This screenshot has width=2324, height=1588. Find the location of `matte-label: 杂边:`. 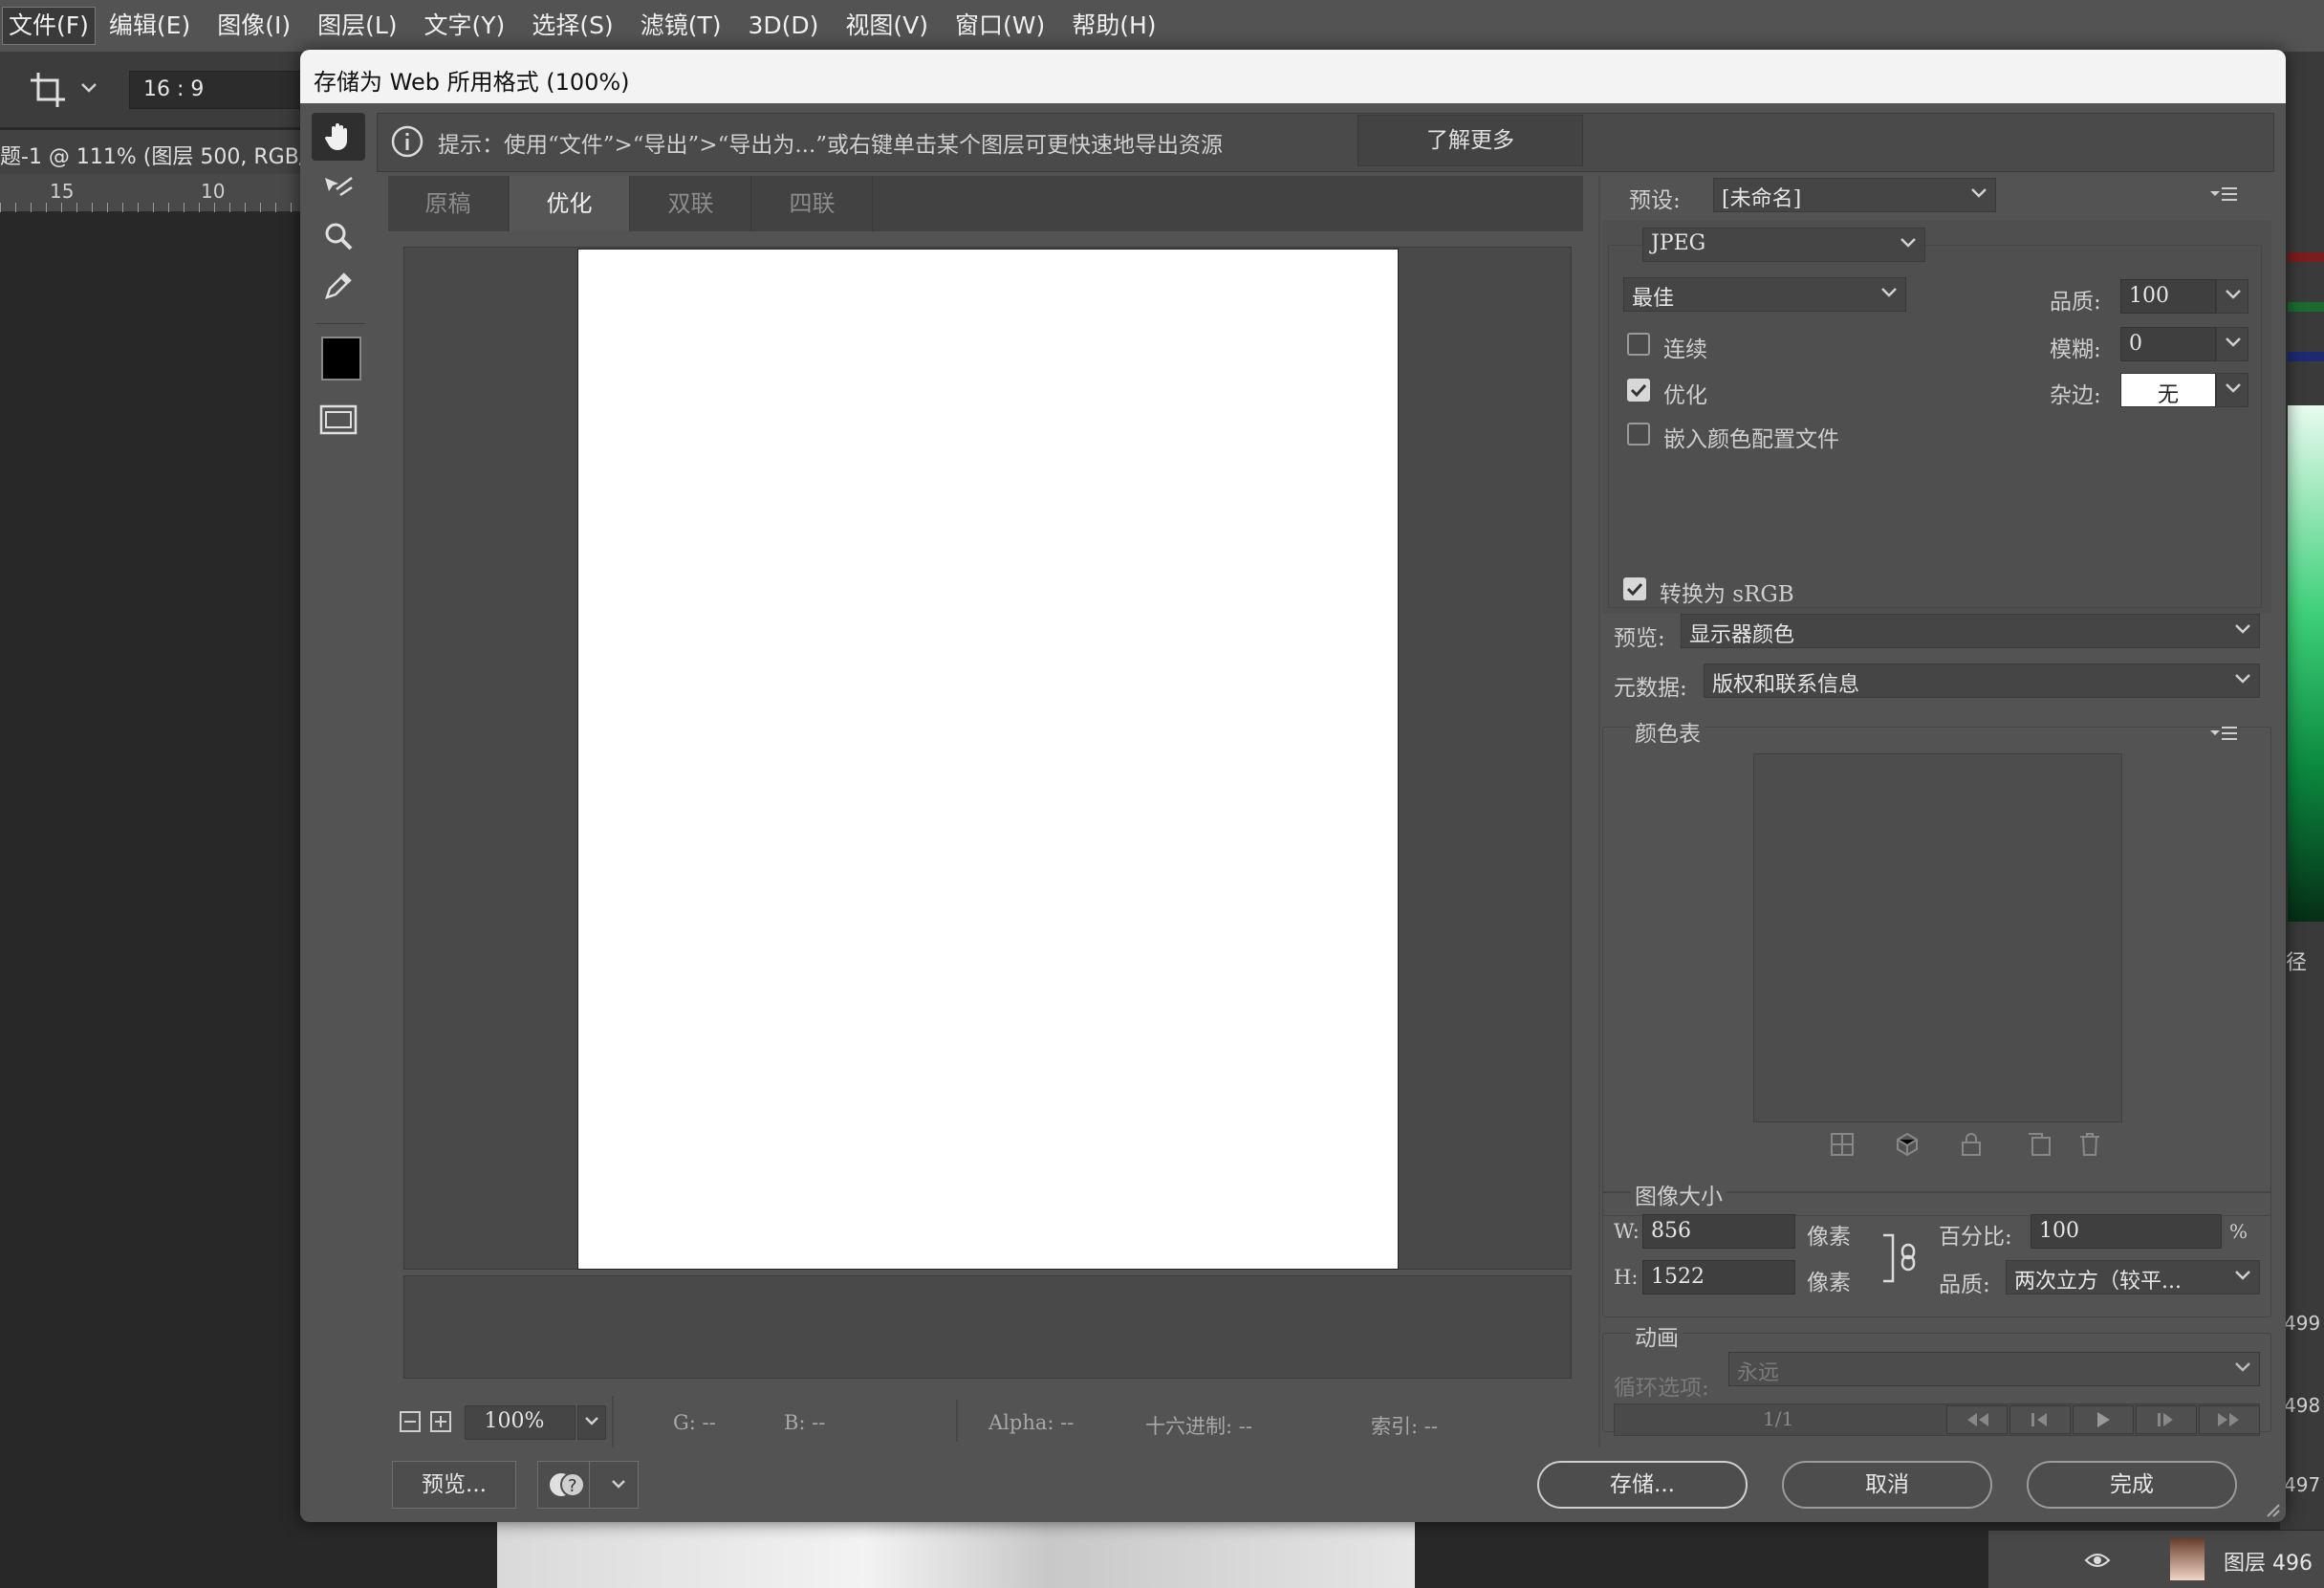

matte-label: 杂边: is located at coordinates (2075, 395).